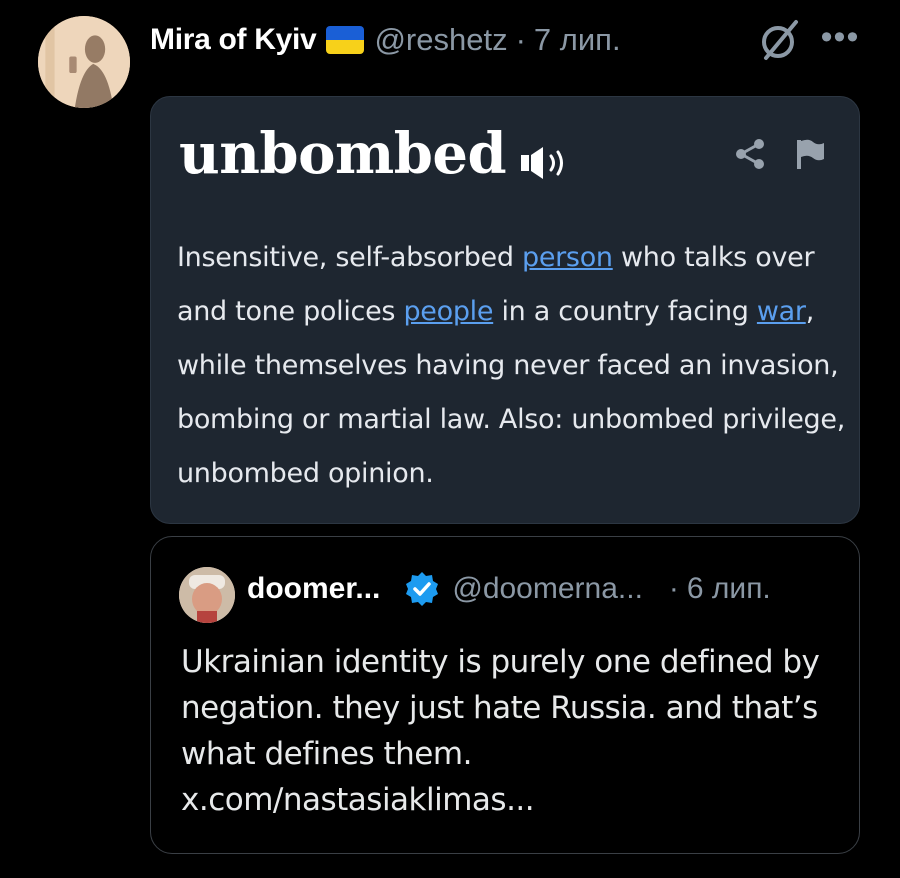 The image size is (900, 878). I want to click on link-war: war, so click(781, 311).